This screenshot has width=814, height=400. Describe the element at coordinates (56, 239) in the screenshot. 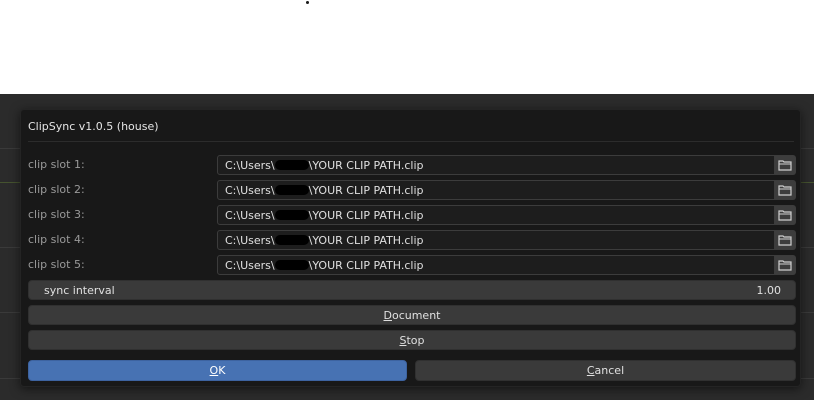

I see `clip-slot-label: clip slot 4:` at that location.